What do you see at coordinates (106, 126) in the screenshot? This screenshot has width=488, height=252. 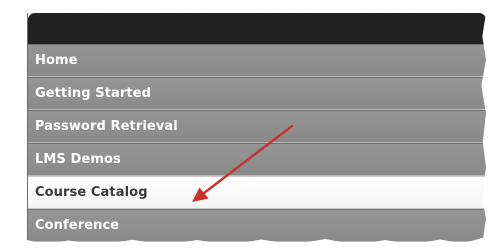 I see `menu-item-label: Password Retrieval` at bounding box center [106, 126].